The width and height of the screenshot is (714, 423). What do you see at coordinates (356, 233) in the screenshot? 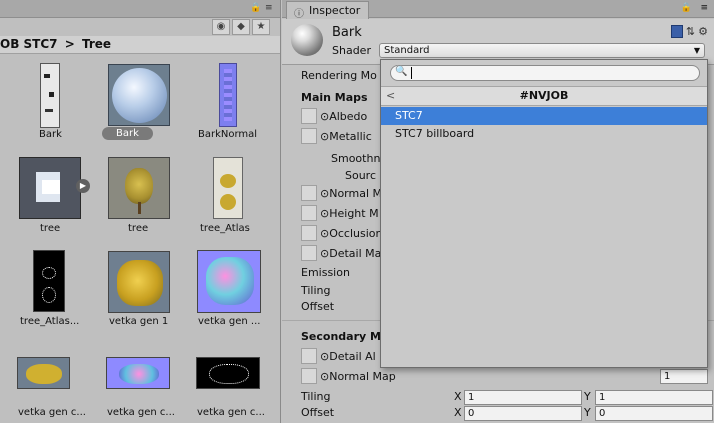
I see `occlusion-text: Occlusion` at bounding box center [356, 233].